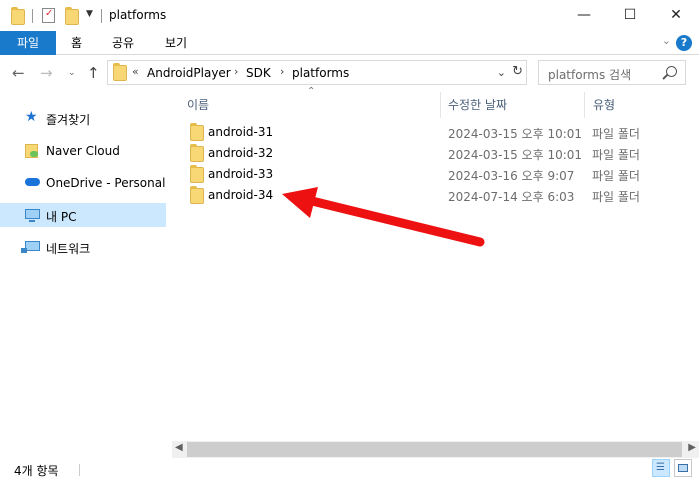 Image resolution: width=699 pixels, height=481 pixels. I want to click on address-bar: « AndroidPlayer › SDK › platforms ⌄ ↻, so click(317, 72).